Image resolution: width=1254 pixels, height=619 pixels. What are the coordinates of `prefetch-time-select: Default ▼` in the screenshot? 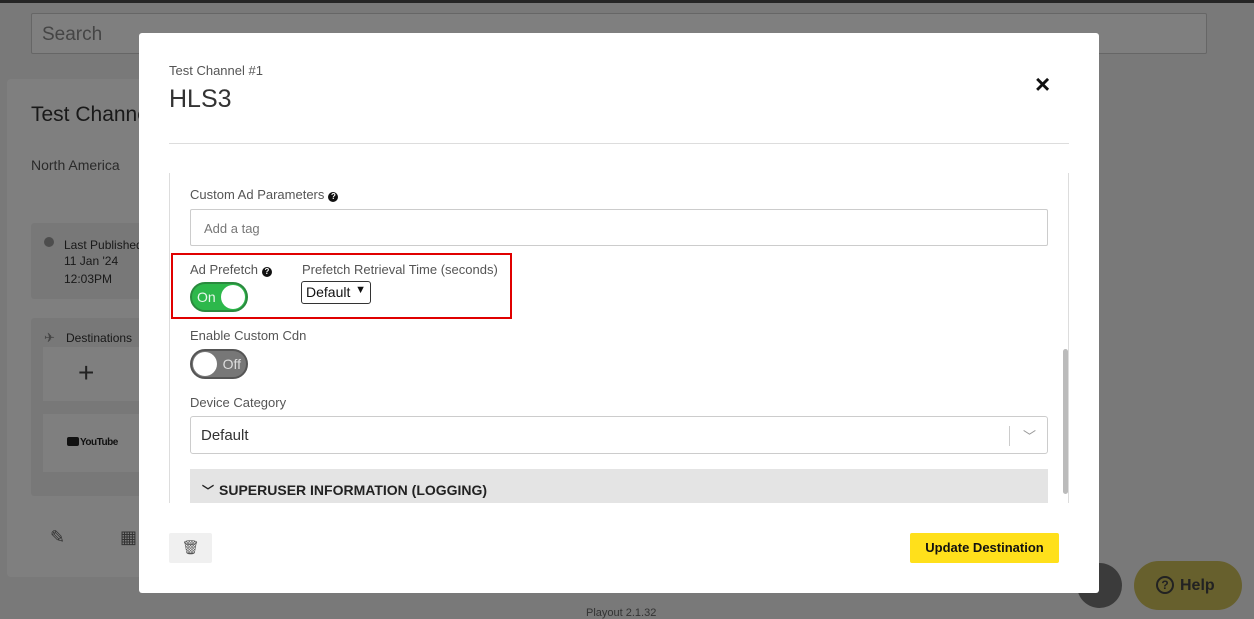 It's located at (336, 292).